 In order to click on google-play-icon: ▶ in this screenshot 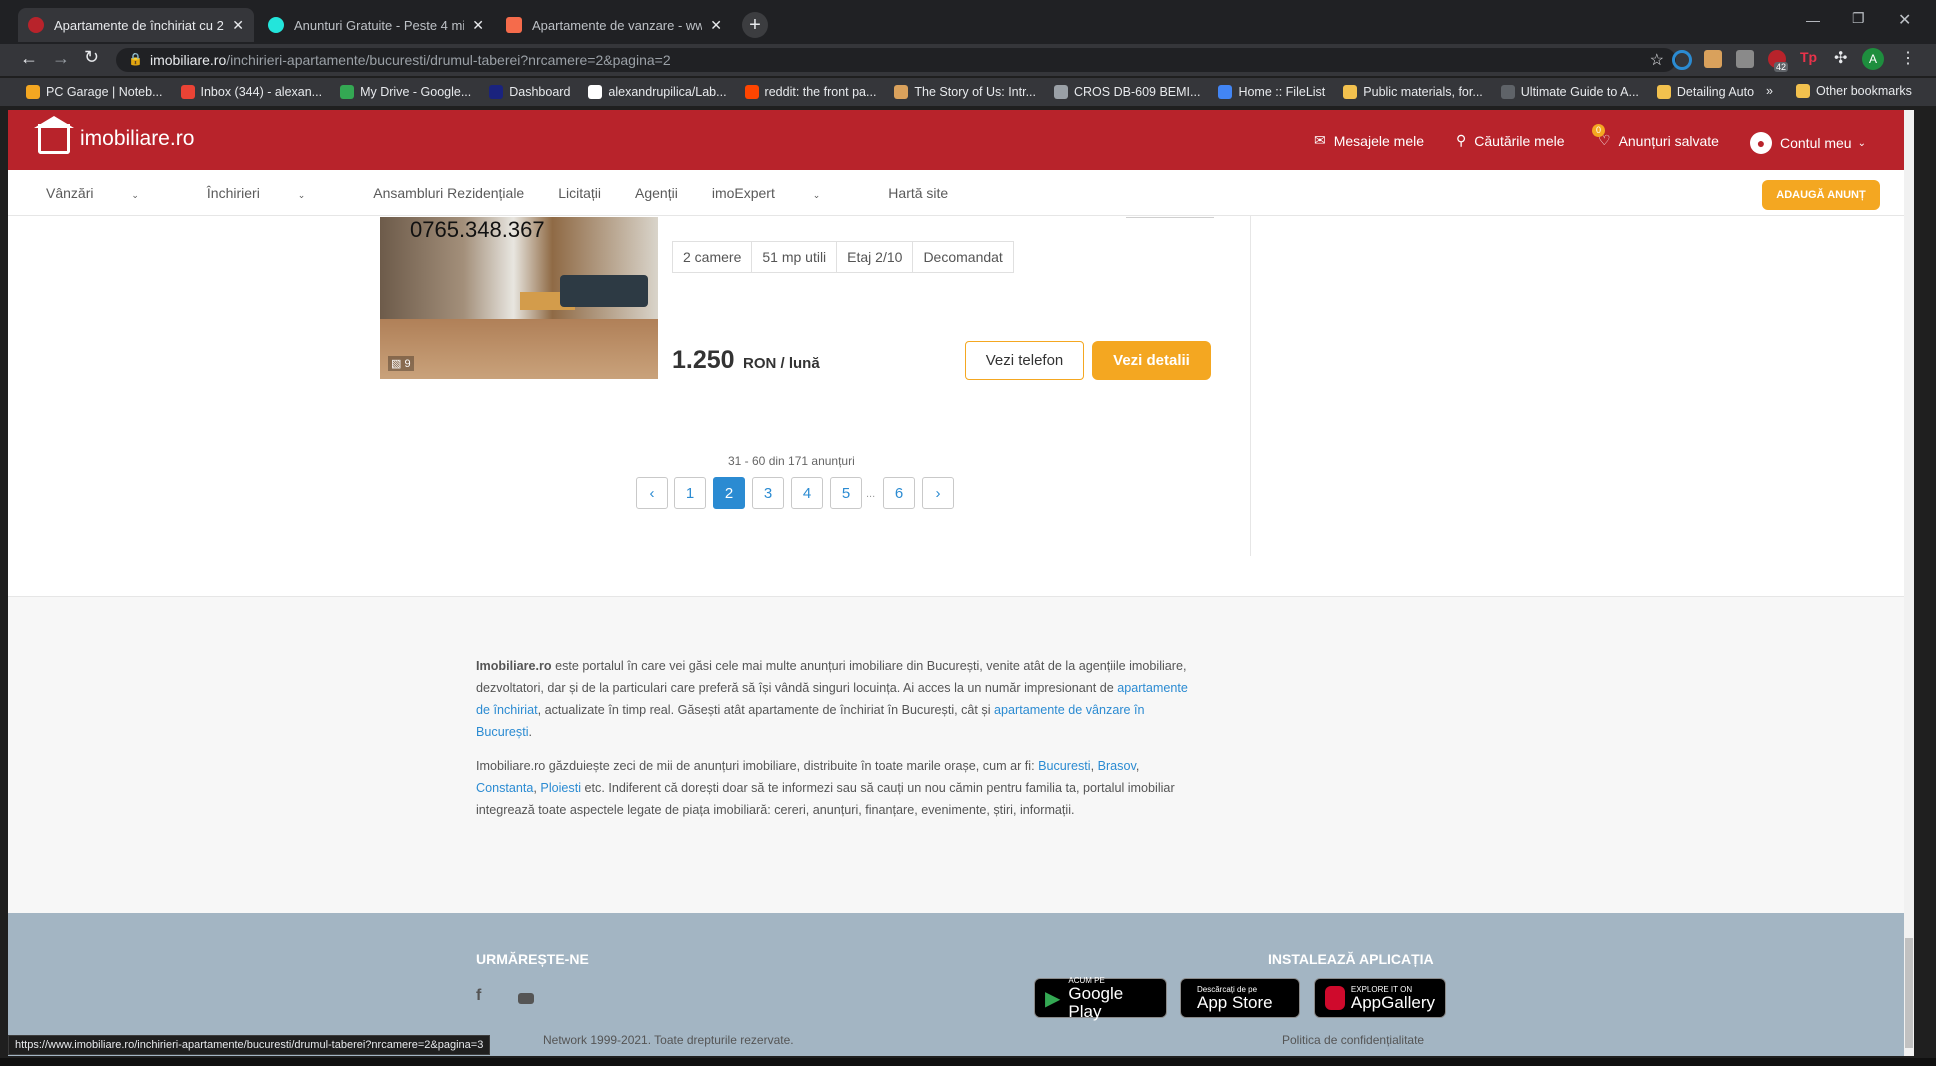, I will do `click(1053, 998)`.